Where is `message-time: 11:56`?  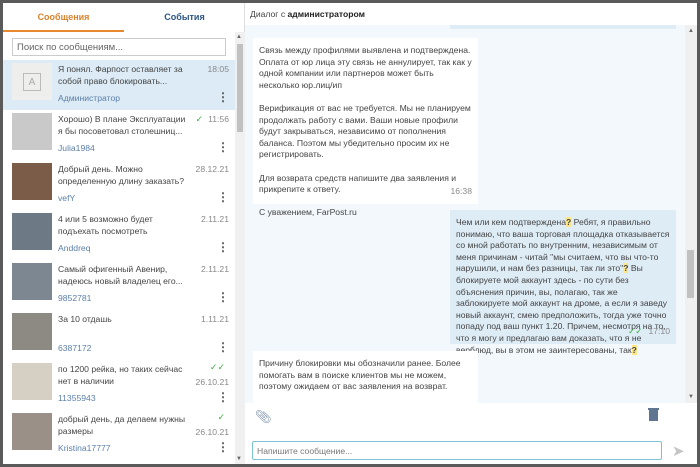 message-time: 11:56 is located at coordinates (218, 119).